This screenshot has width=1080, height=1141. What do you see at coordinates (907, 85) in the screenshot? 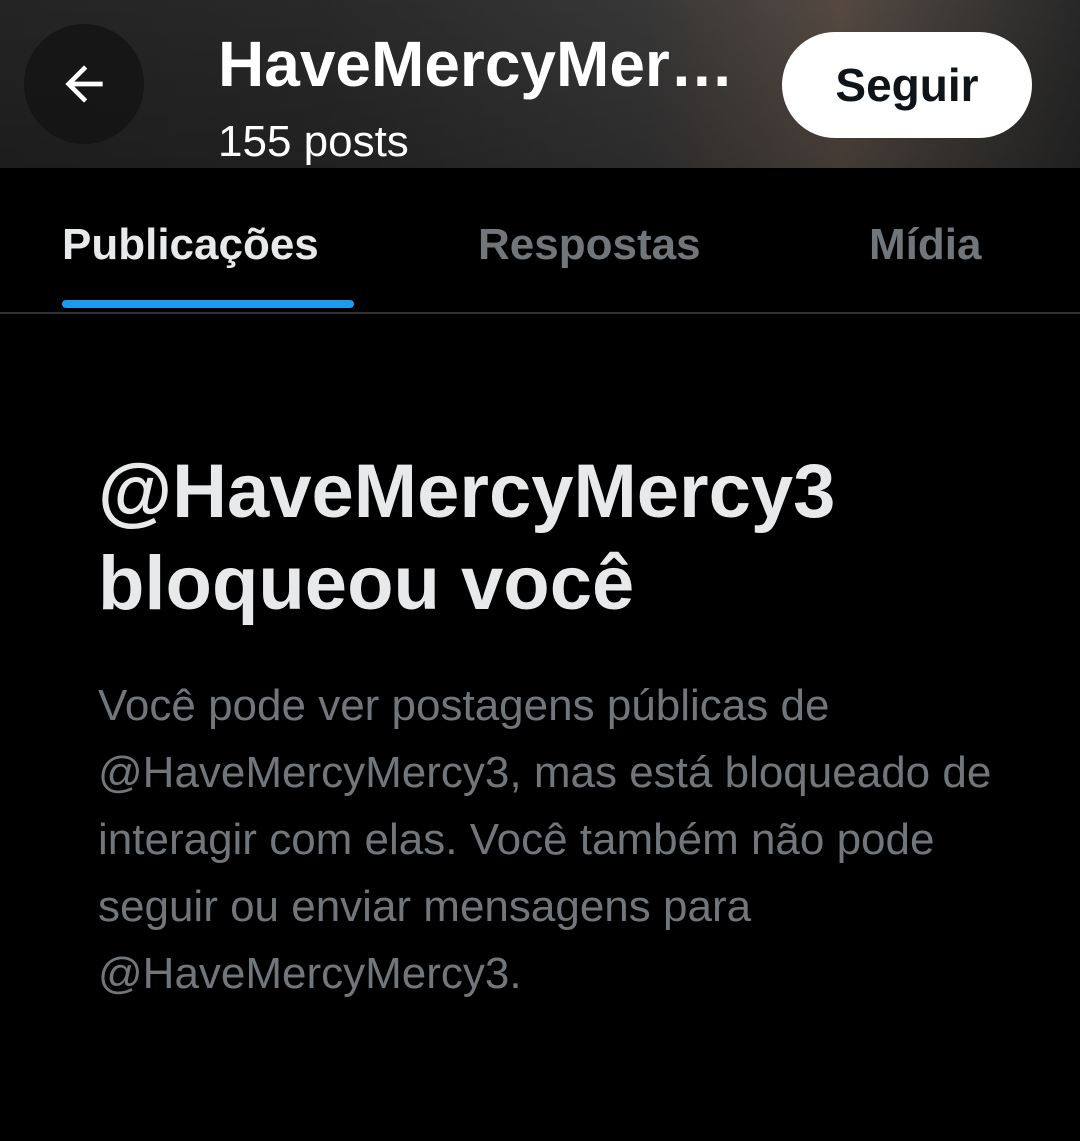
I see `follow-button: Seguir` at bounding box center [907, 85].